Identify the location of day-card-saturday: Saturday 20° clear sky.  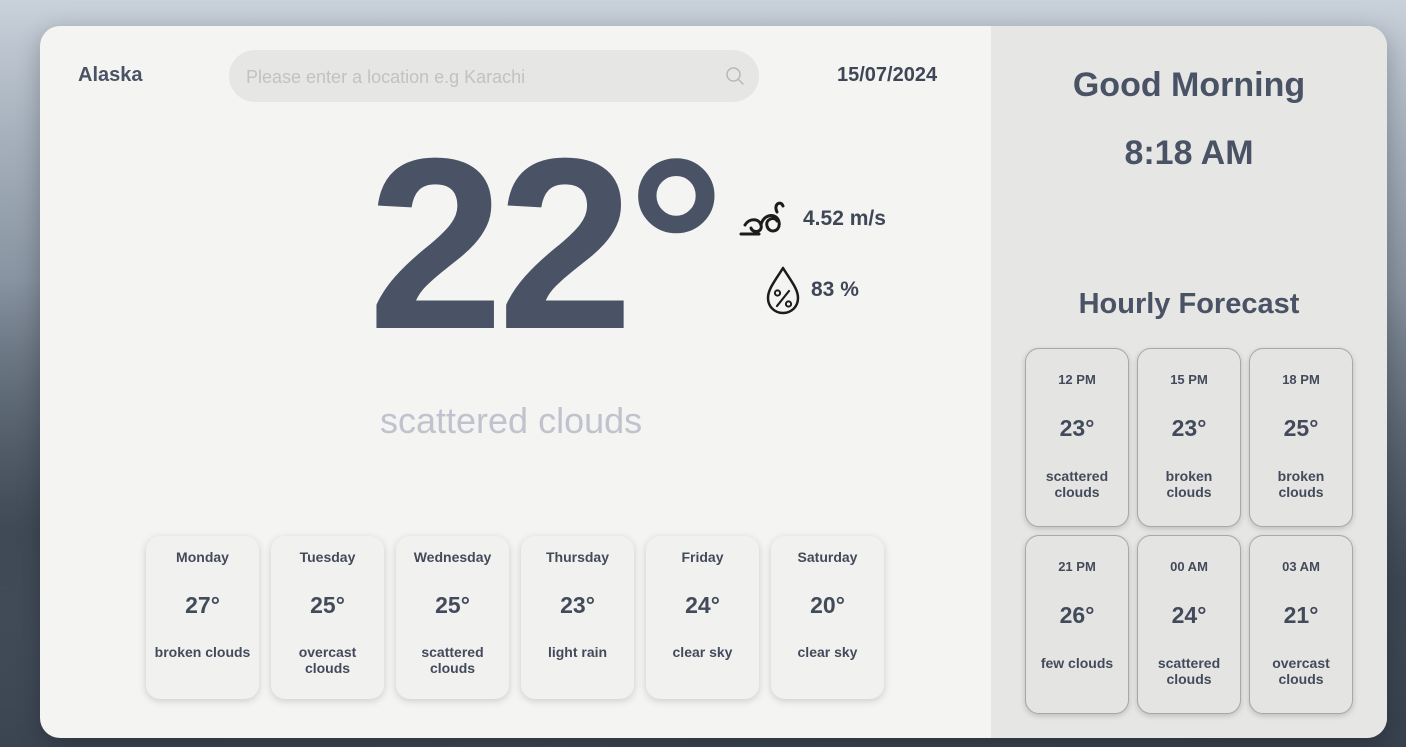
(827, 617).